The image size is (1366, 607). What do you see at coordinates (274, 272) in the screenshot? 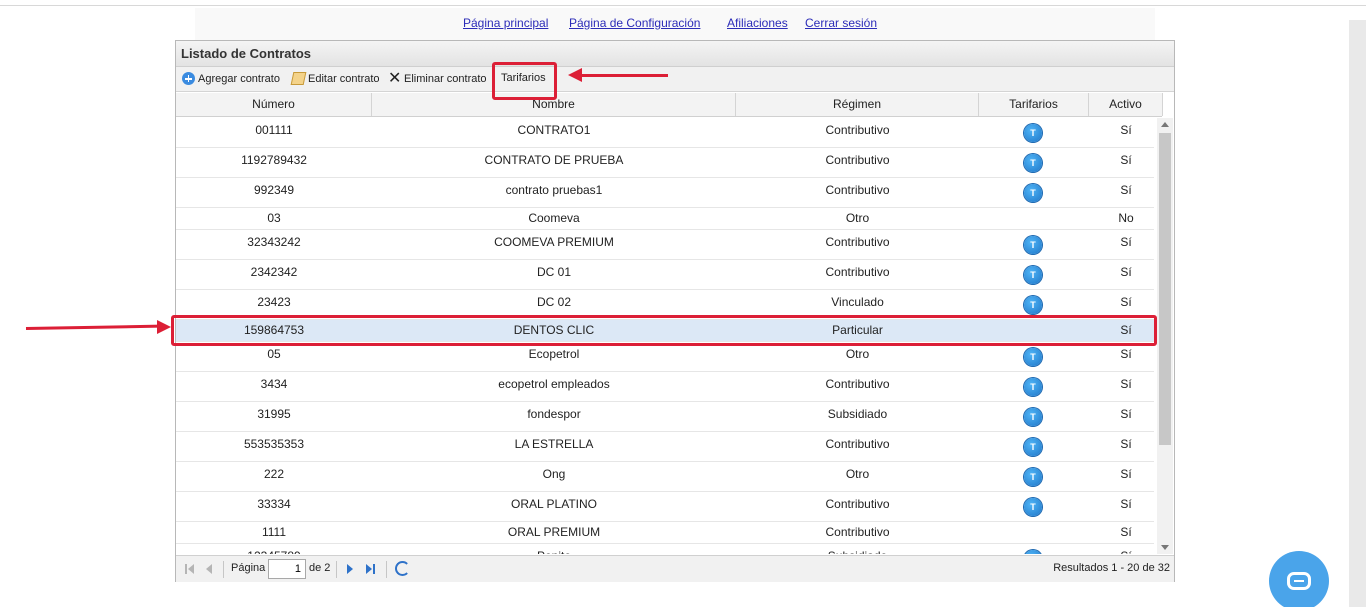
I see `cell-numero: 2342342` at bounding box center [274, 272].